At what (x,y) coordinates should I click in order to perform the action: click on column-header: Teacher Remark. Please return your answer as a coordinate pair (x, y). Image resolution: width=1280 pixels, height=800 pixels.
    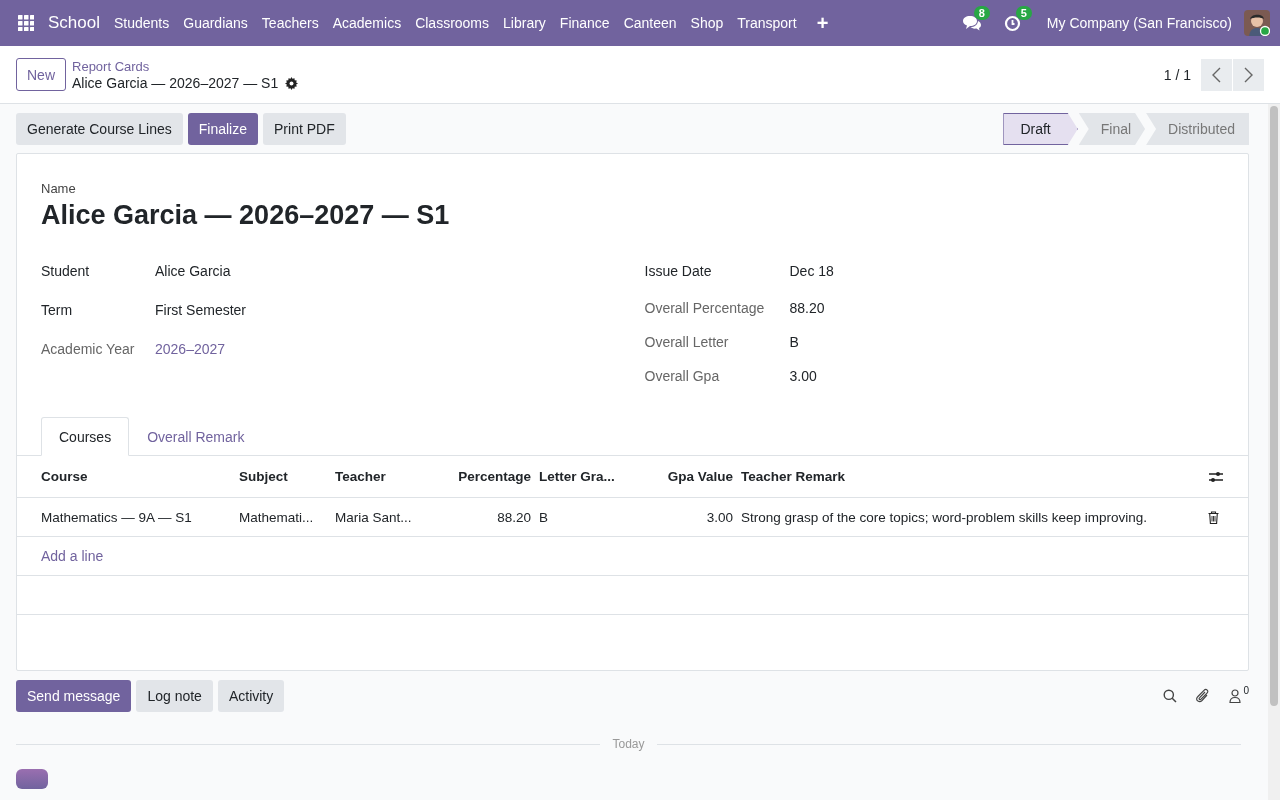
    Looking at the image, I should click on (970, 476).